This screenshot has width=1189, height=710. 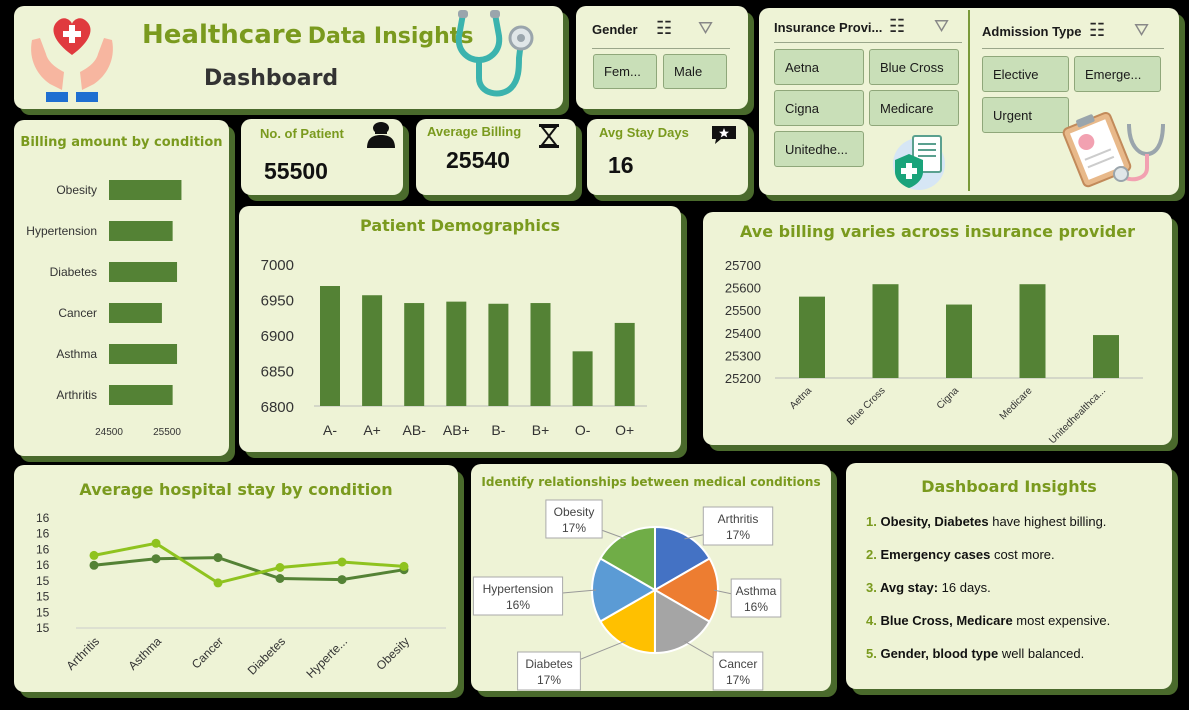 What do you see at coordinates (873, 521) in the screenshot?
I see `insight-number: 1.` at bounding box center [873, 521].